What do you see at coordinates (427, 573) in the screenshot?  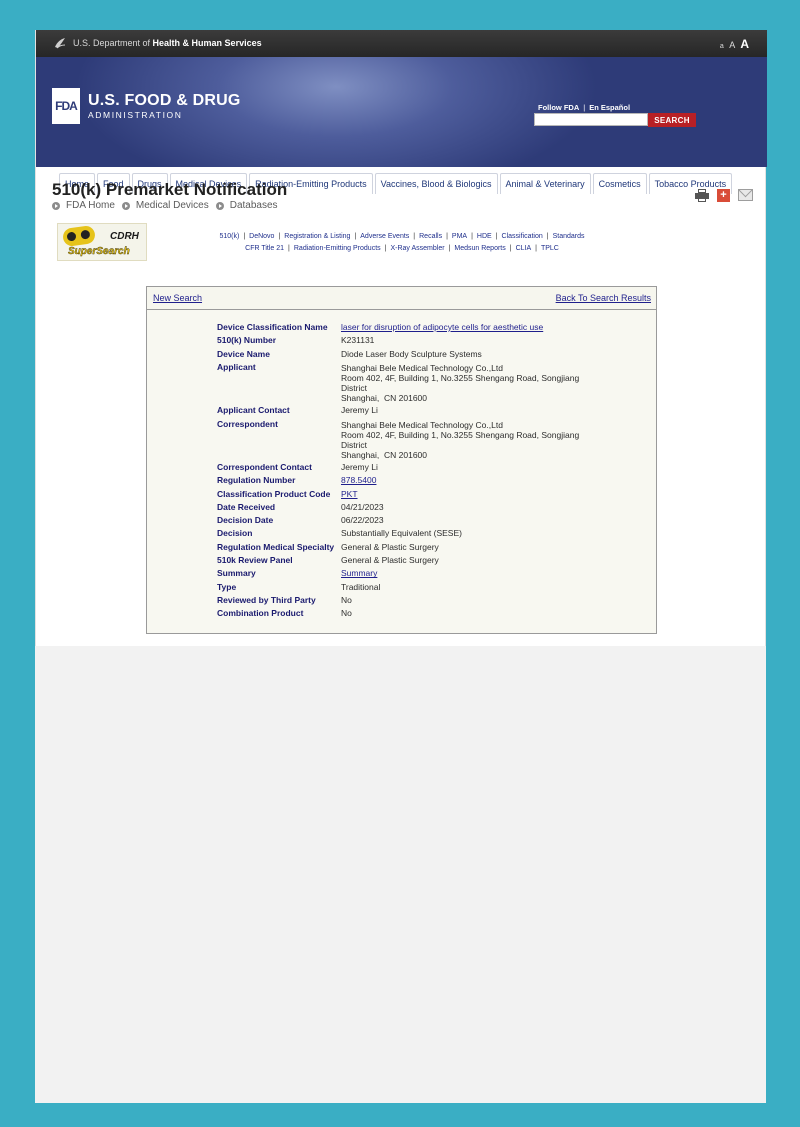 I see `field-summary: Summary Summary` at bounding box center [427, 573].